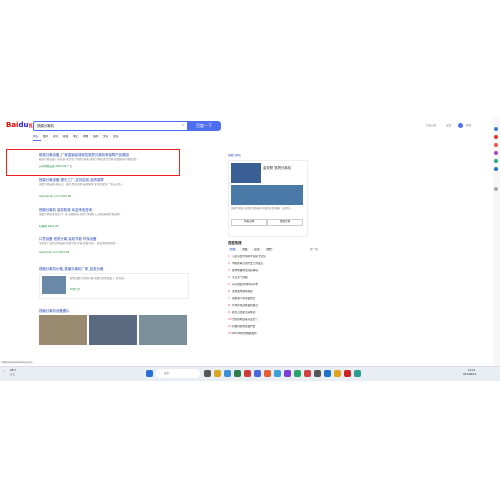 The height and width of the screenshot is (500, 500). Describe the element at coordinates (269, 249) in the screenshot. I see `hot-tab: 财经` at that location.